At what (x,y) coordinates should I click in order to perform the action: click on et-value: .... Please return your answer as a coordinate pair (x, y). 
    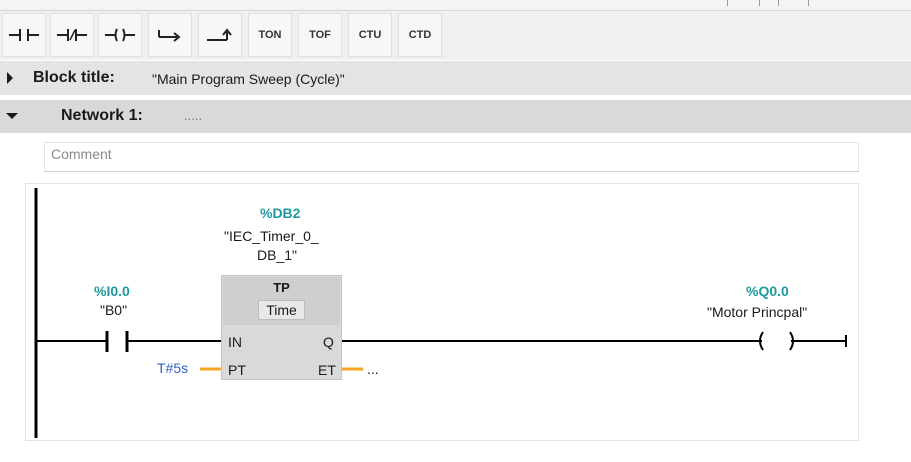
    Looking at the image, I should click on (373, 369).